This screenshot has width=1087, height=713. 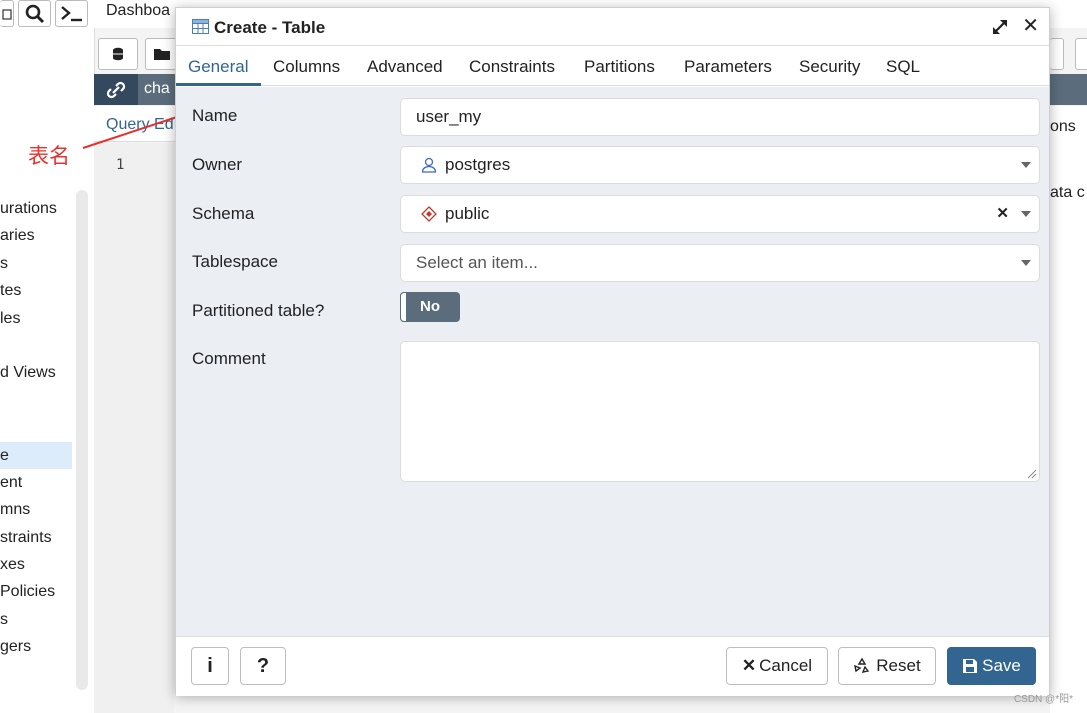 I want to click on help-icon: ?, so click(x=263, y=665).